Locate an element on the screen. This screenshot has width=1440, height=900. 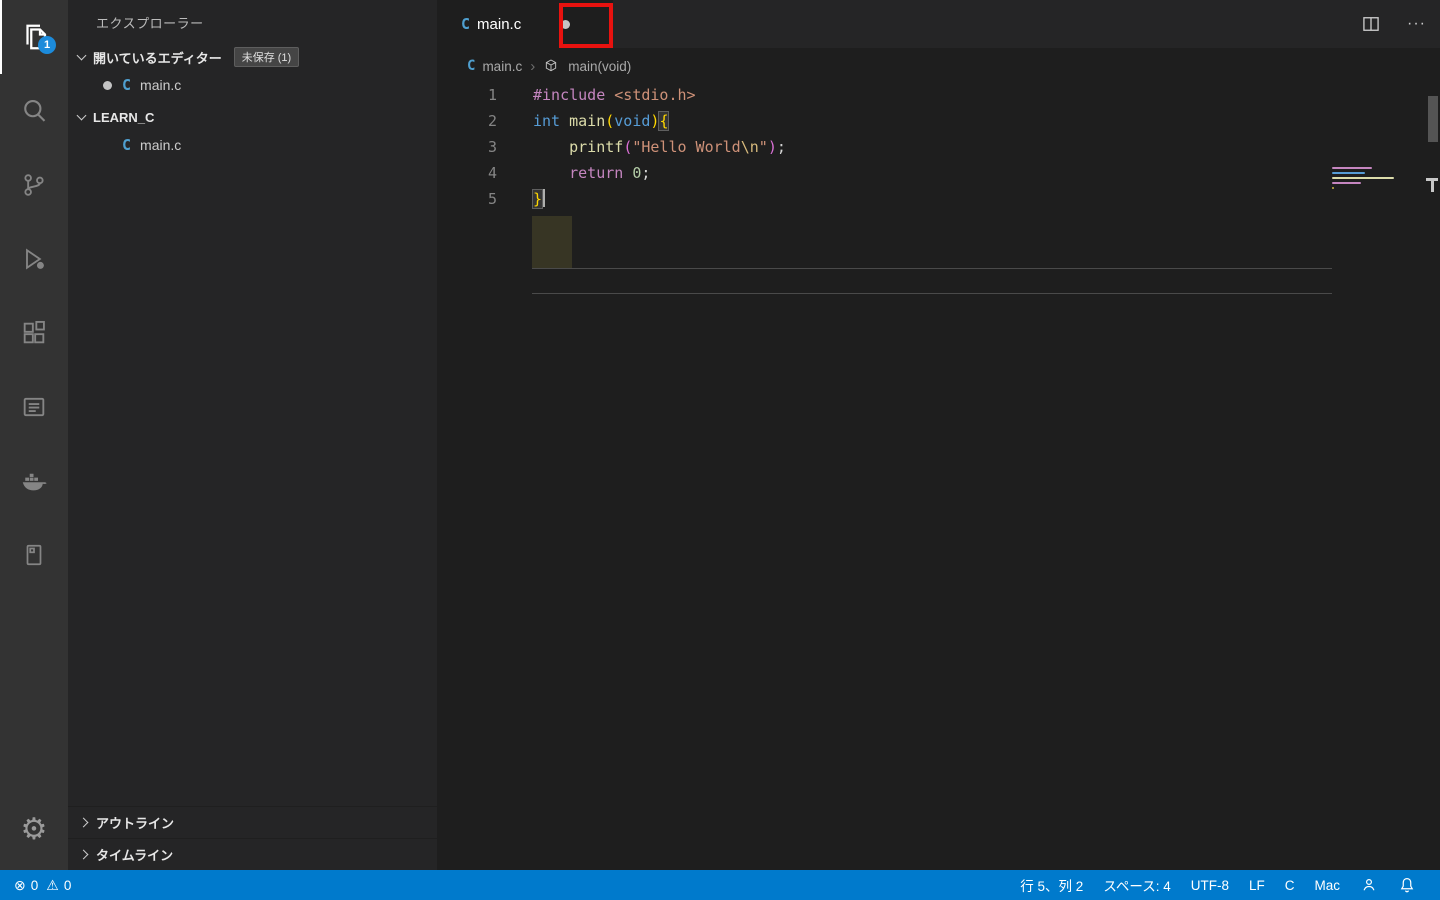
open-editors-label: 開いているエディター is located at coordinates (157, 58).